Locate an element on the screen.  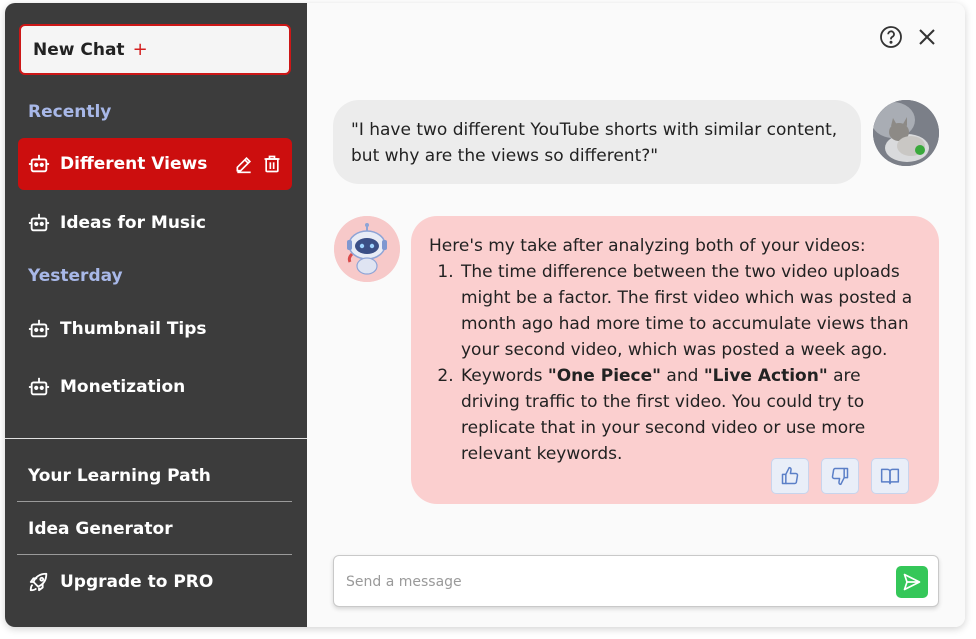
chat-item-ideas-for-music: Ideas for Music is located at coordinates (155, 223).